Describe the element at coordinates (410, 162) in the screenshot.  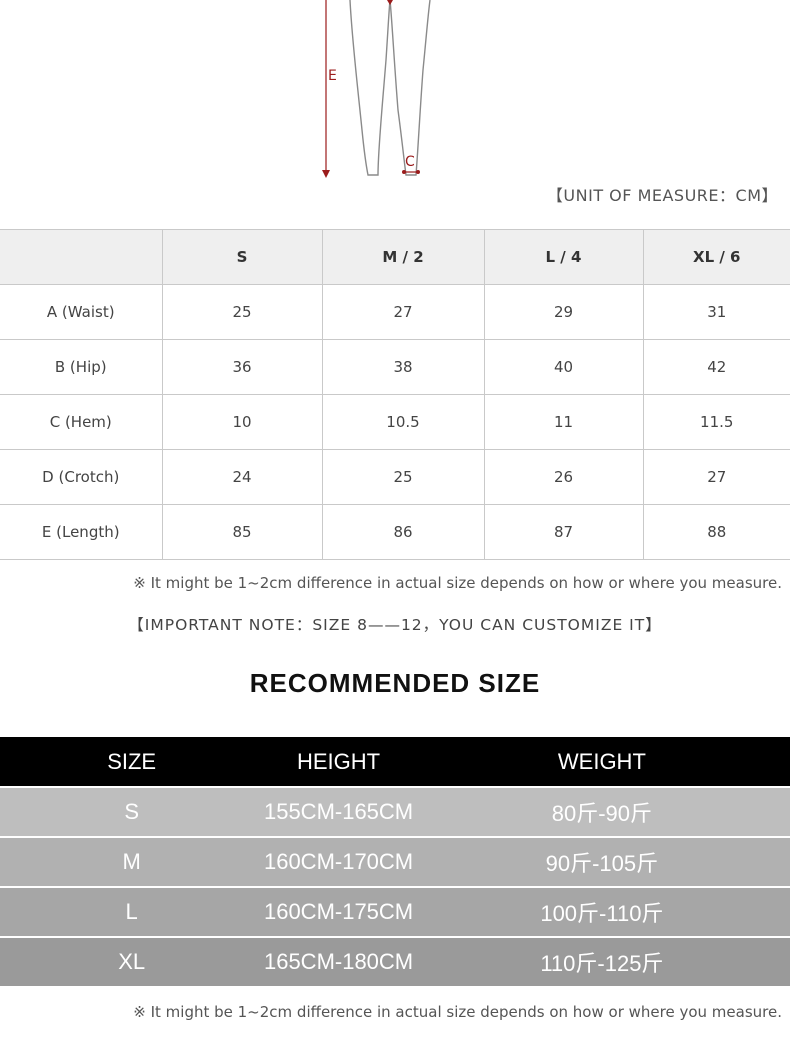
I see `label-c: C` at that location.